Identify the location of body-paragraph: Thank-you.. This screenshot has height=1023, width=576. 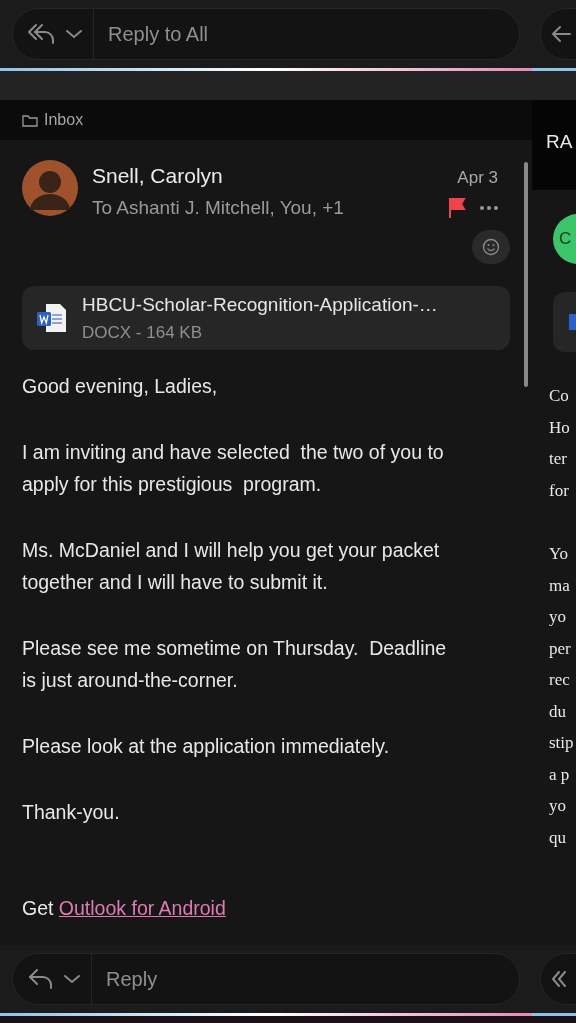
(71, 812).